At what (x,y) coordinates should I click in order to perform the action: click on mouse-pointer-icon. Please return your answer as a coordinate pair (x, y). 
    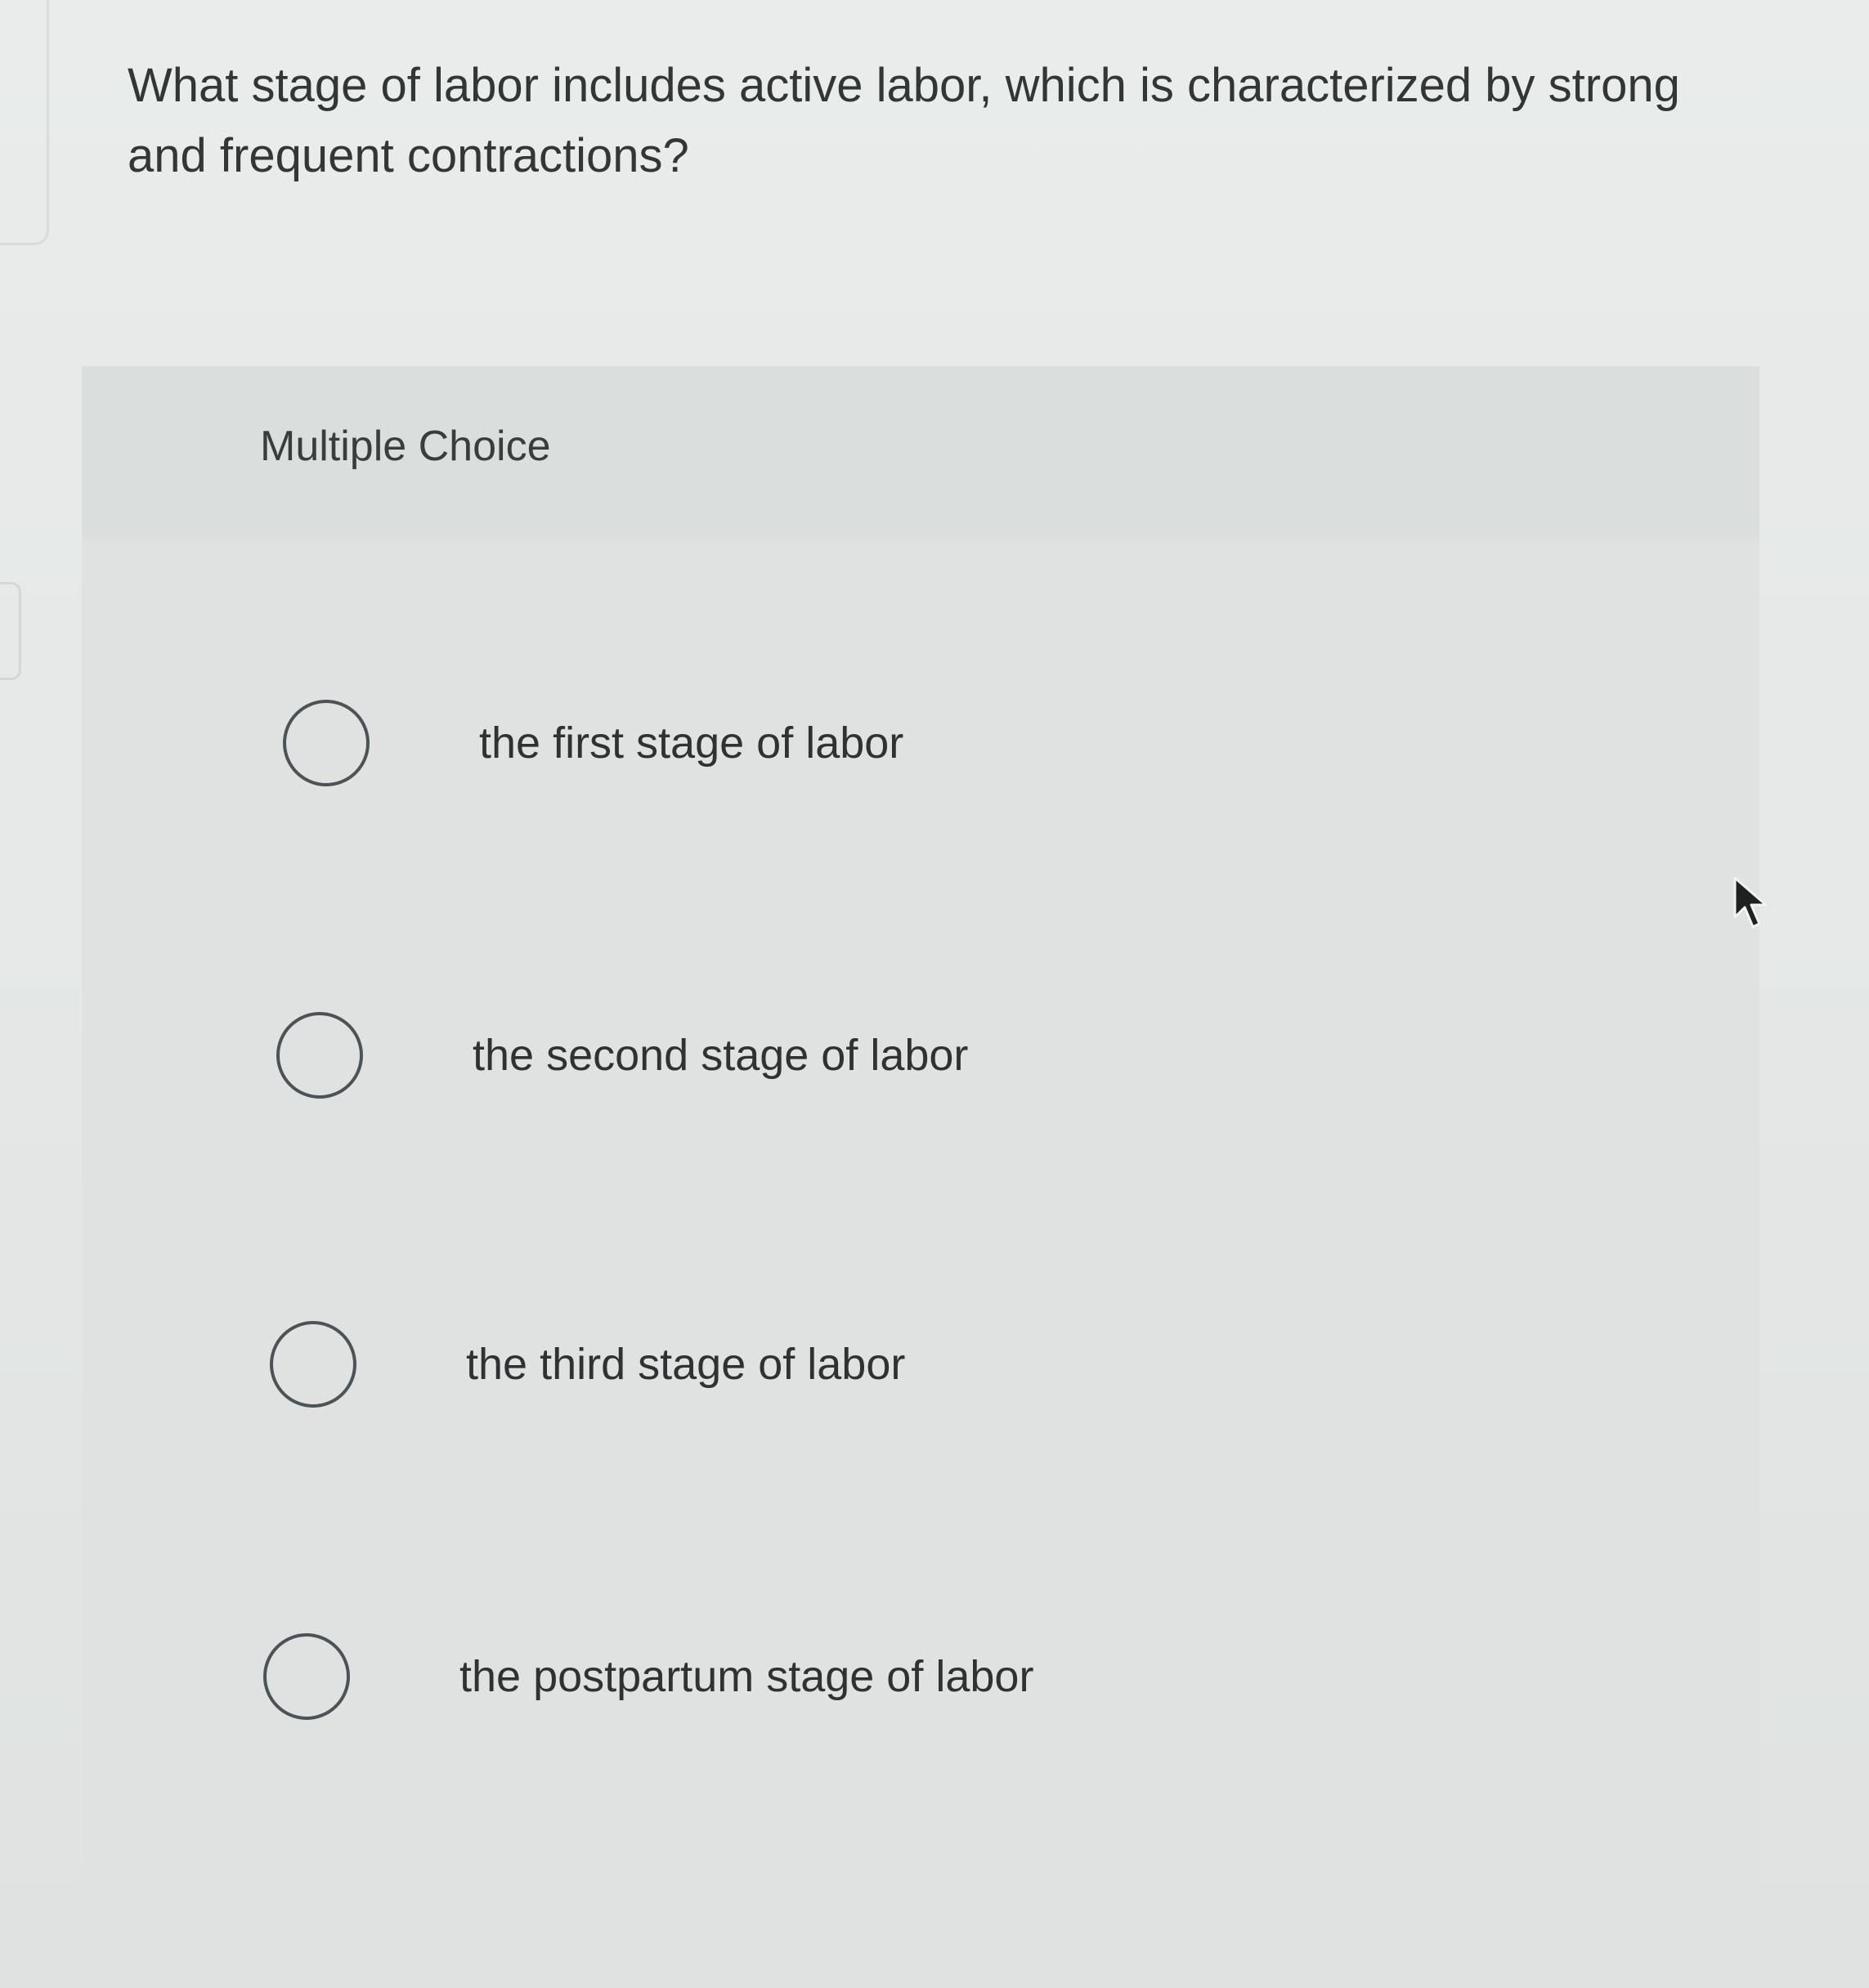
    Looking at the image, I should click on (1750, 903).